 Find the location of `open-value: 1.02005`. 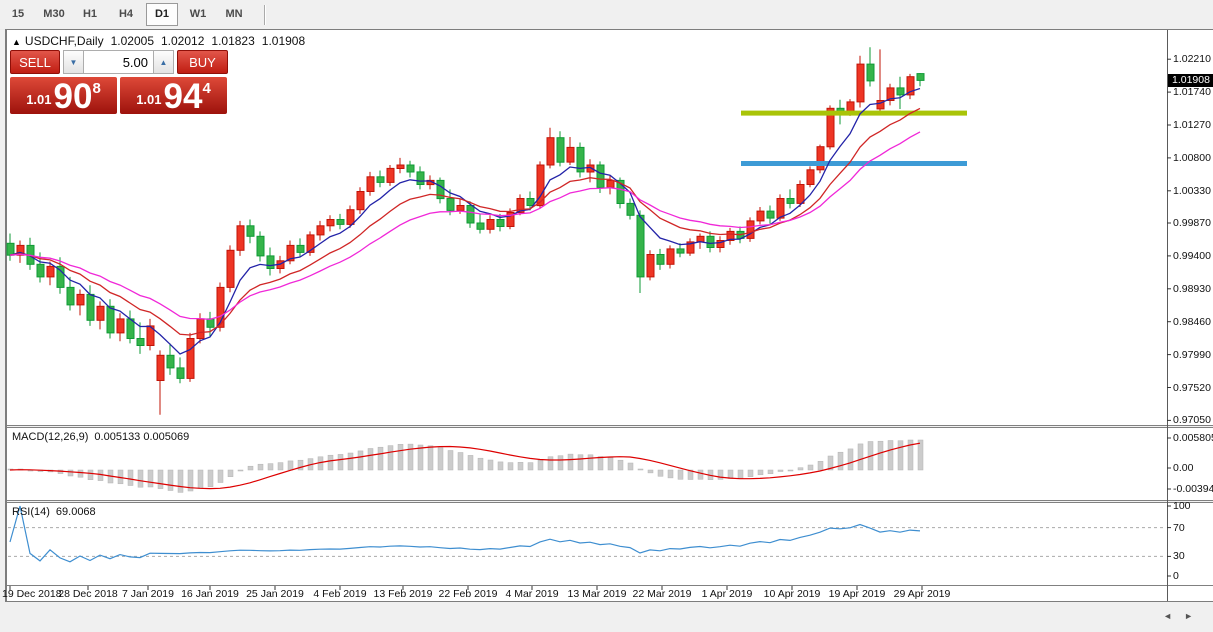

open-value: 1.02005 is located at coordinates (132, 41).